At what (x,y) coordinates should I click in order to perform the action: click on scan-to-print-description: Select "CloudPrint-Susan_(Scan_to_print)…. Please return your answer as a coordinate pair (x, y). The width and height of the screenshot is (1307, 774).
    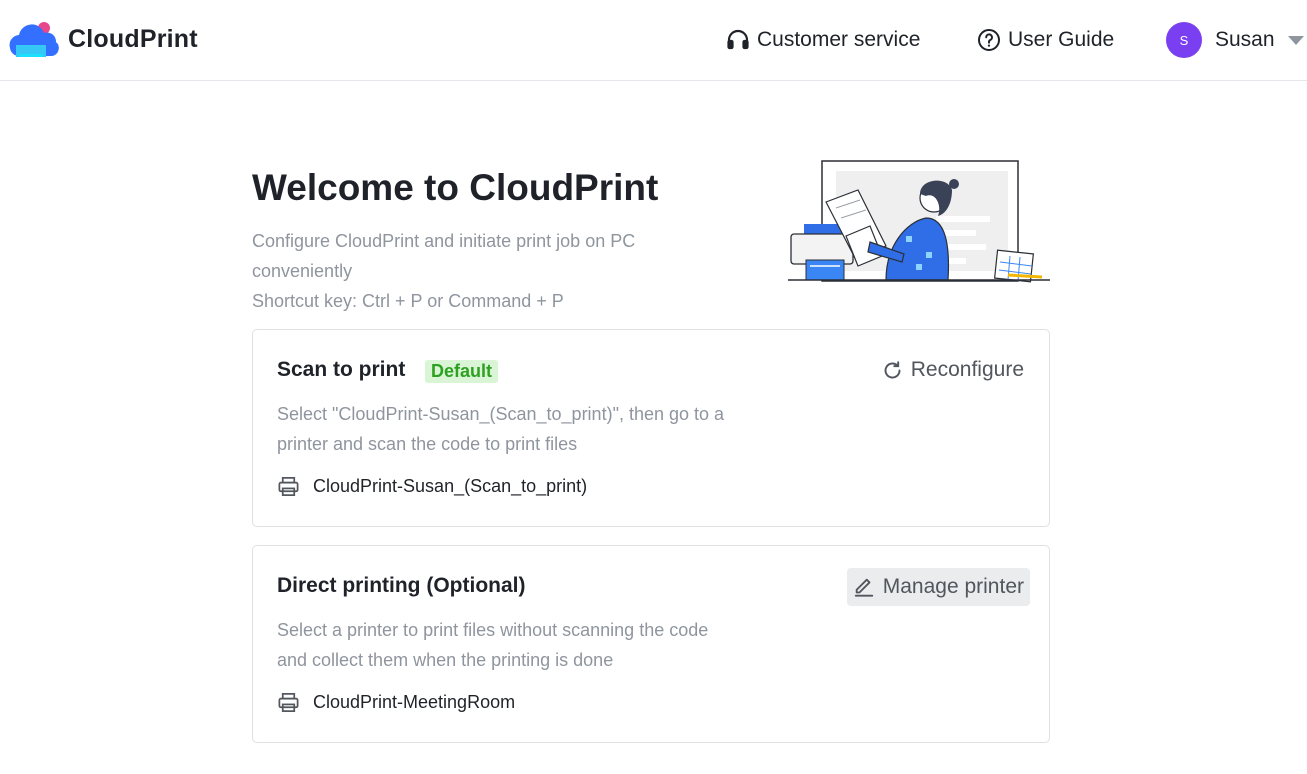
    Looking at the image, I should click on (501, 429).